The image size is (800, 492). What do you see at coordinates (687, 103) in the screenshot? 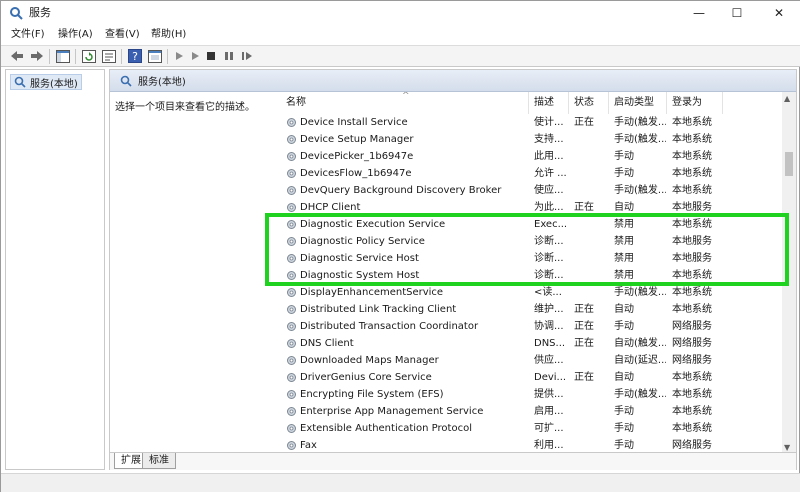
I see `column-header-log-on-as: 登录为` at bounding box center [687, 103].